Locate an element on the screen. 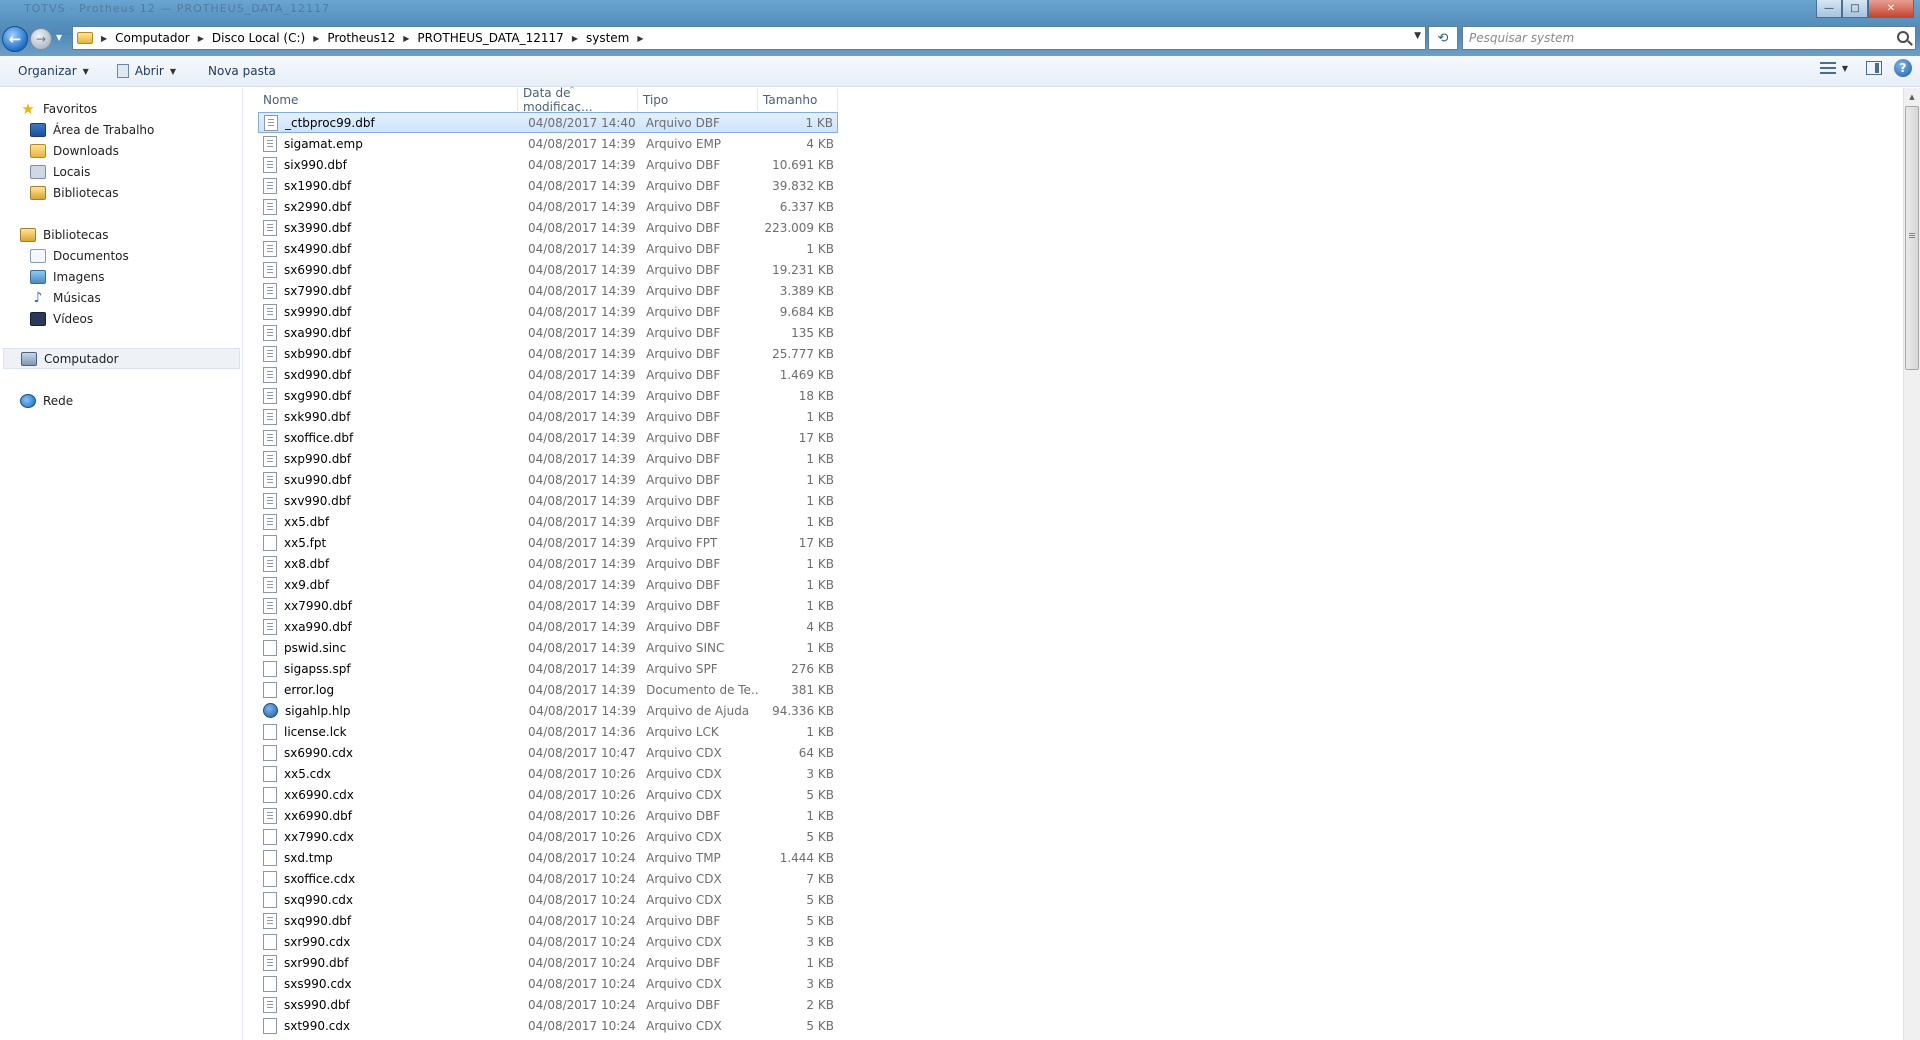  vertical-scrollbar: ▲ is located at coordinates (1911, 564).